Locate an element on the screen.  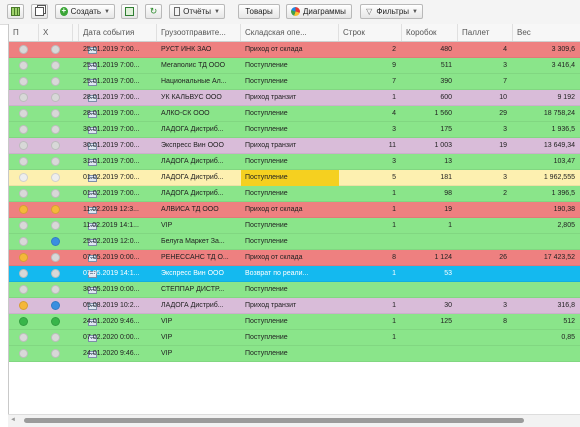
refresh-button: ↻ is located at coordinates (153, 11).